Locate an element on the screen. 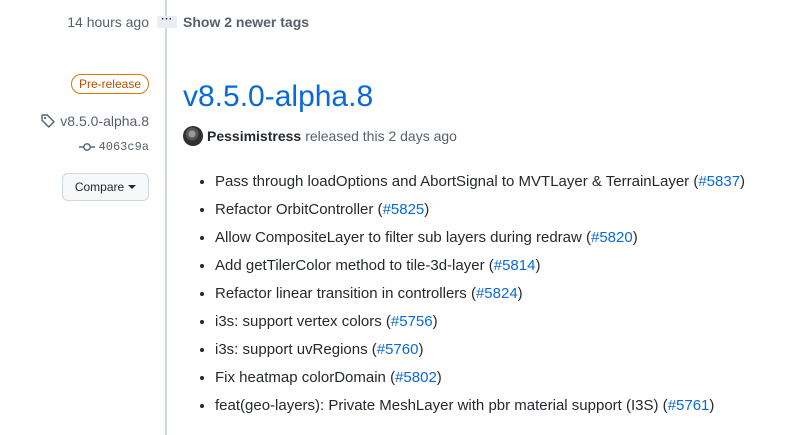 The image size is (807, 435). note-text: i3s: support vertex colors ( is located at coordinates (303, 321).